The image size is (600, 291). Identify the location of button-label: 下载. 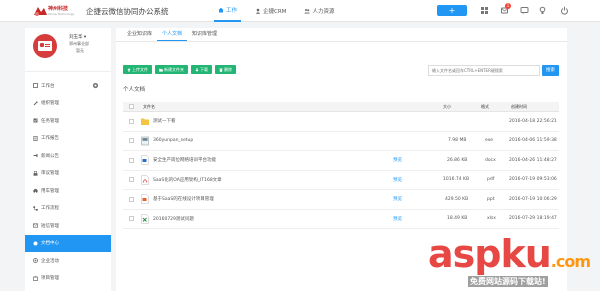
(204, 69).